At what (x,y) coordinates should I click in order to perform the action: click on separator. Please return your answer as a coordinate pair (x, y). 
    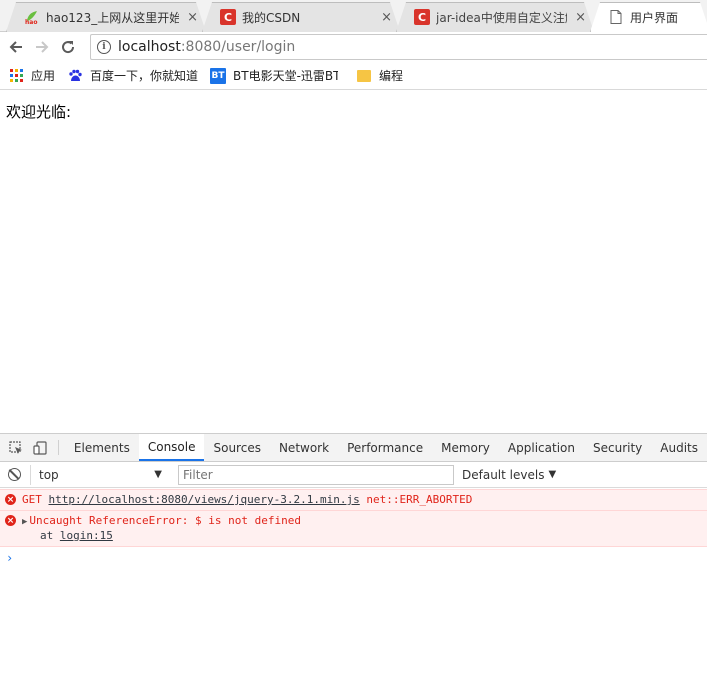
    Looking at the image, I should click on (58, 447).